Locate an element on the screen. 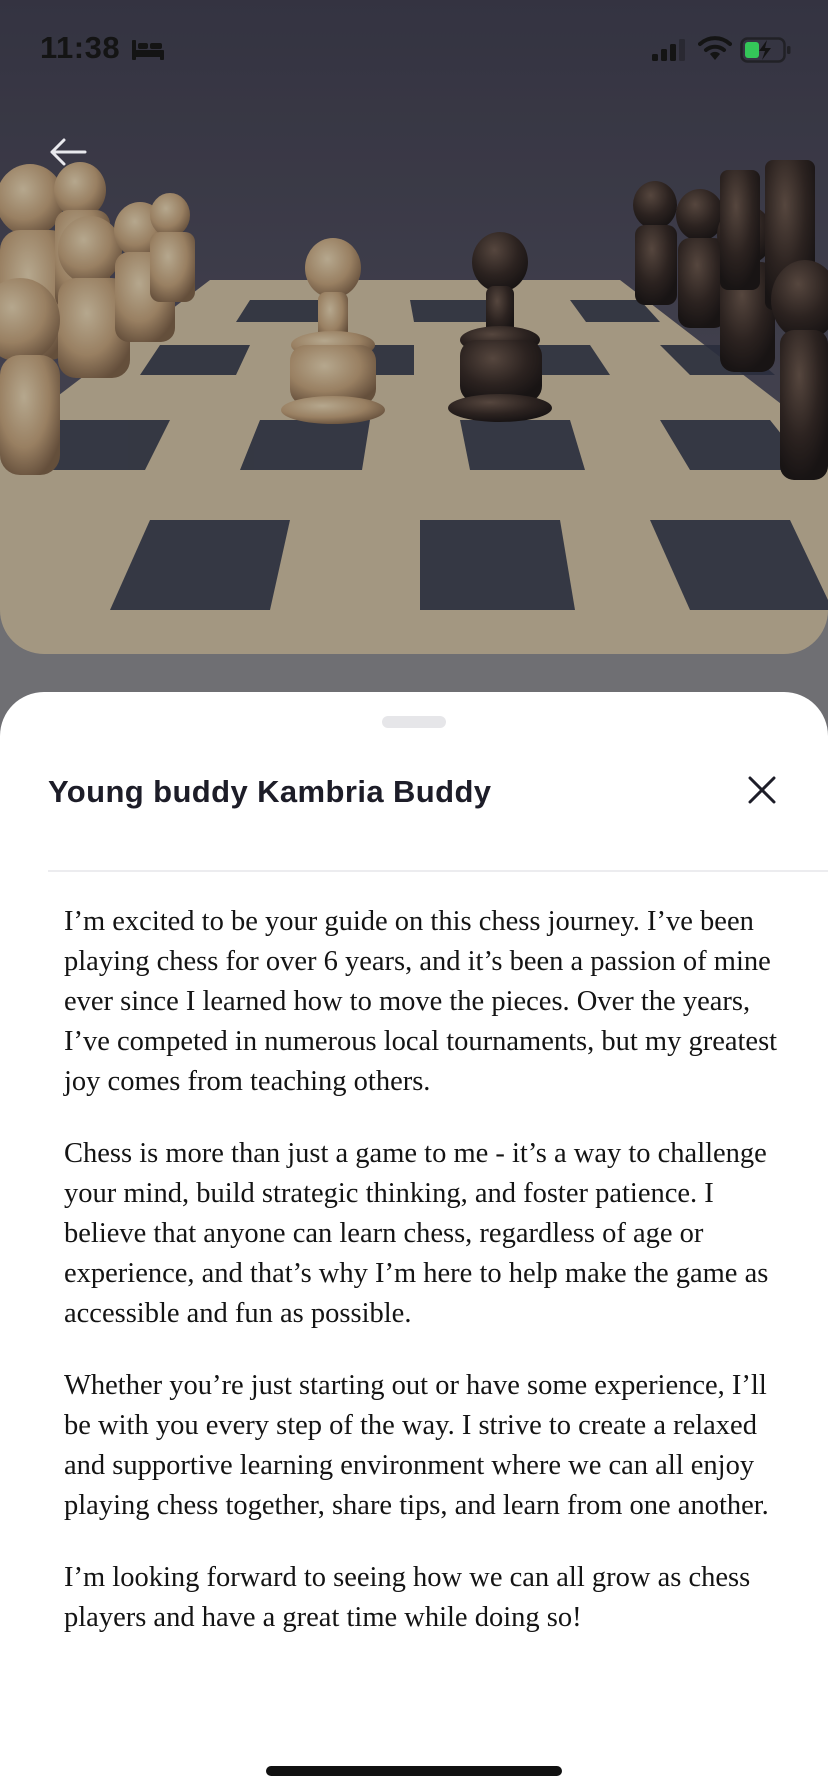 Image resolution: width=828 pixels, height=1792 pixels. back-button is located at coordinates (68, 152).